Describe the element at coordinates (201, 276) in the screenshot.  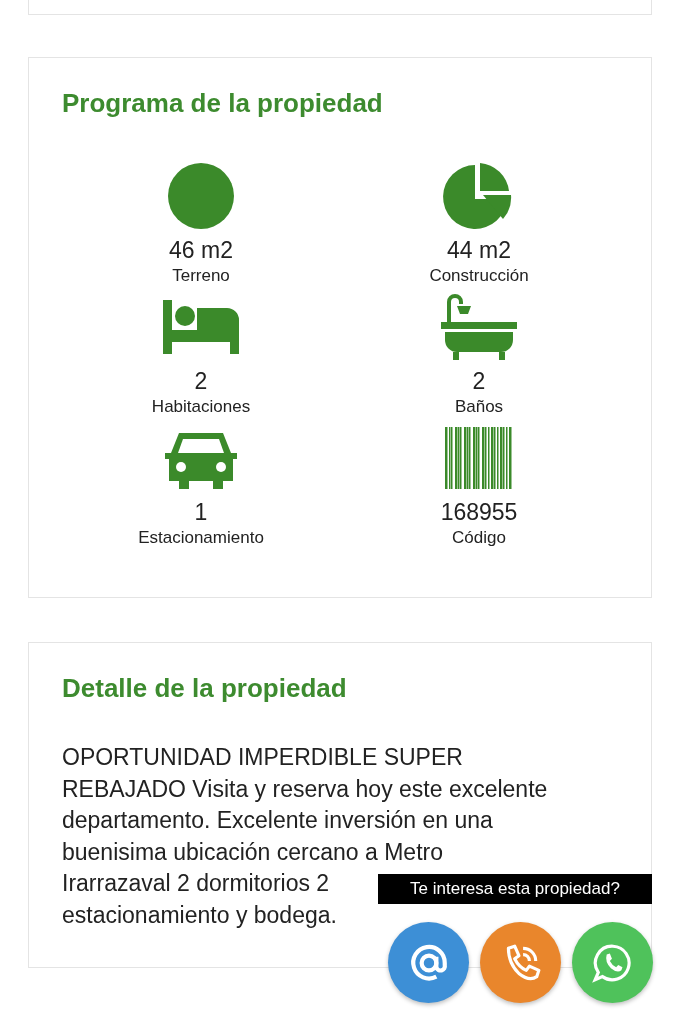
I see `feature-label: Terreno` at that location.